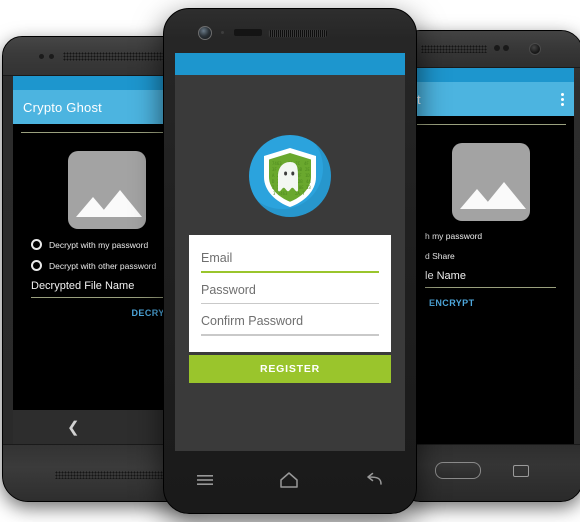 The height and width of the screenshot is (522, 580). I want to click on password-field-underline, so click(290, 303).